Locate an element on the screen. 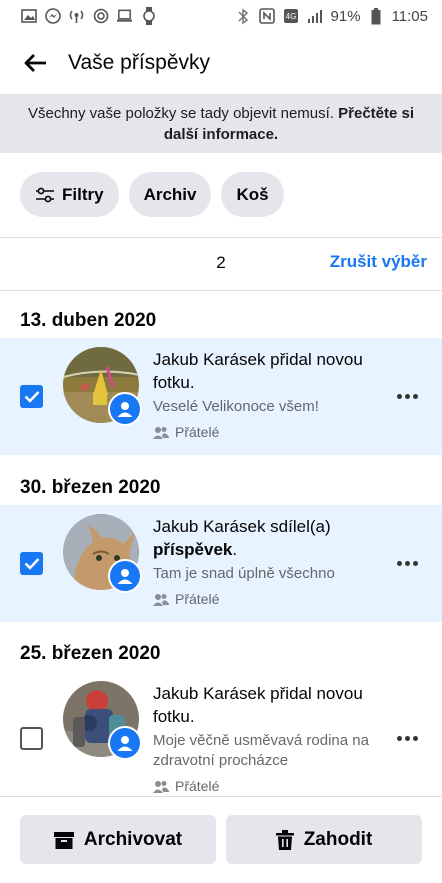  svg-text: 4G is located at coordinates (291, 16).